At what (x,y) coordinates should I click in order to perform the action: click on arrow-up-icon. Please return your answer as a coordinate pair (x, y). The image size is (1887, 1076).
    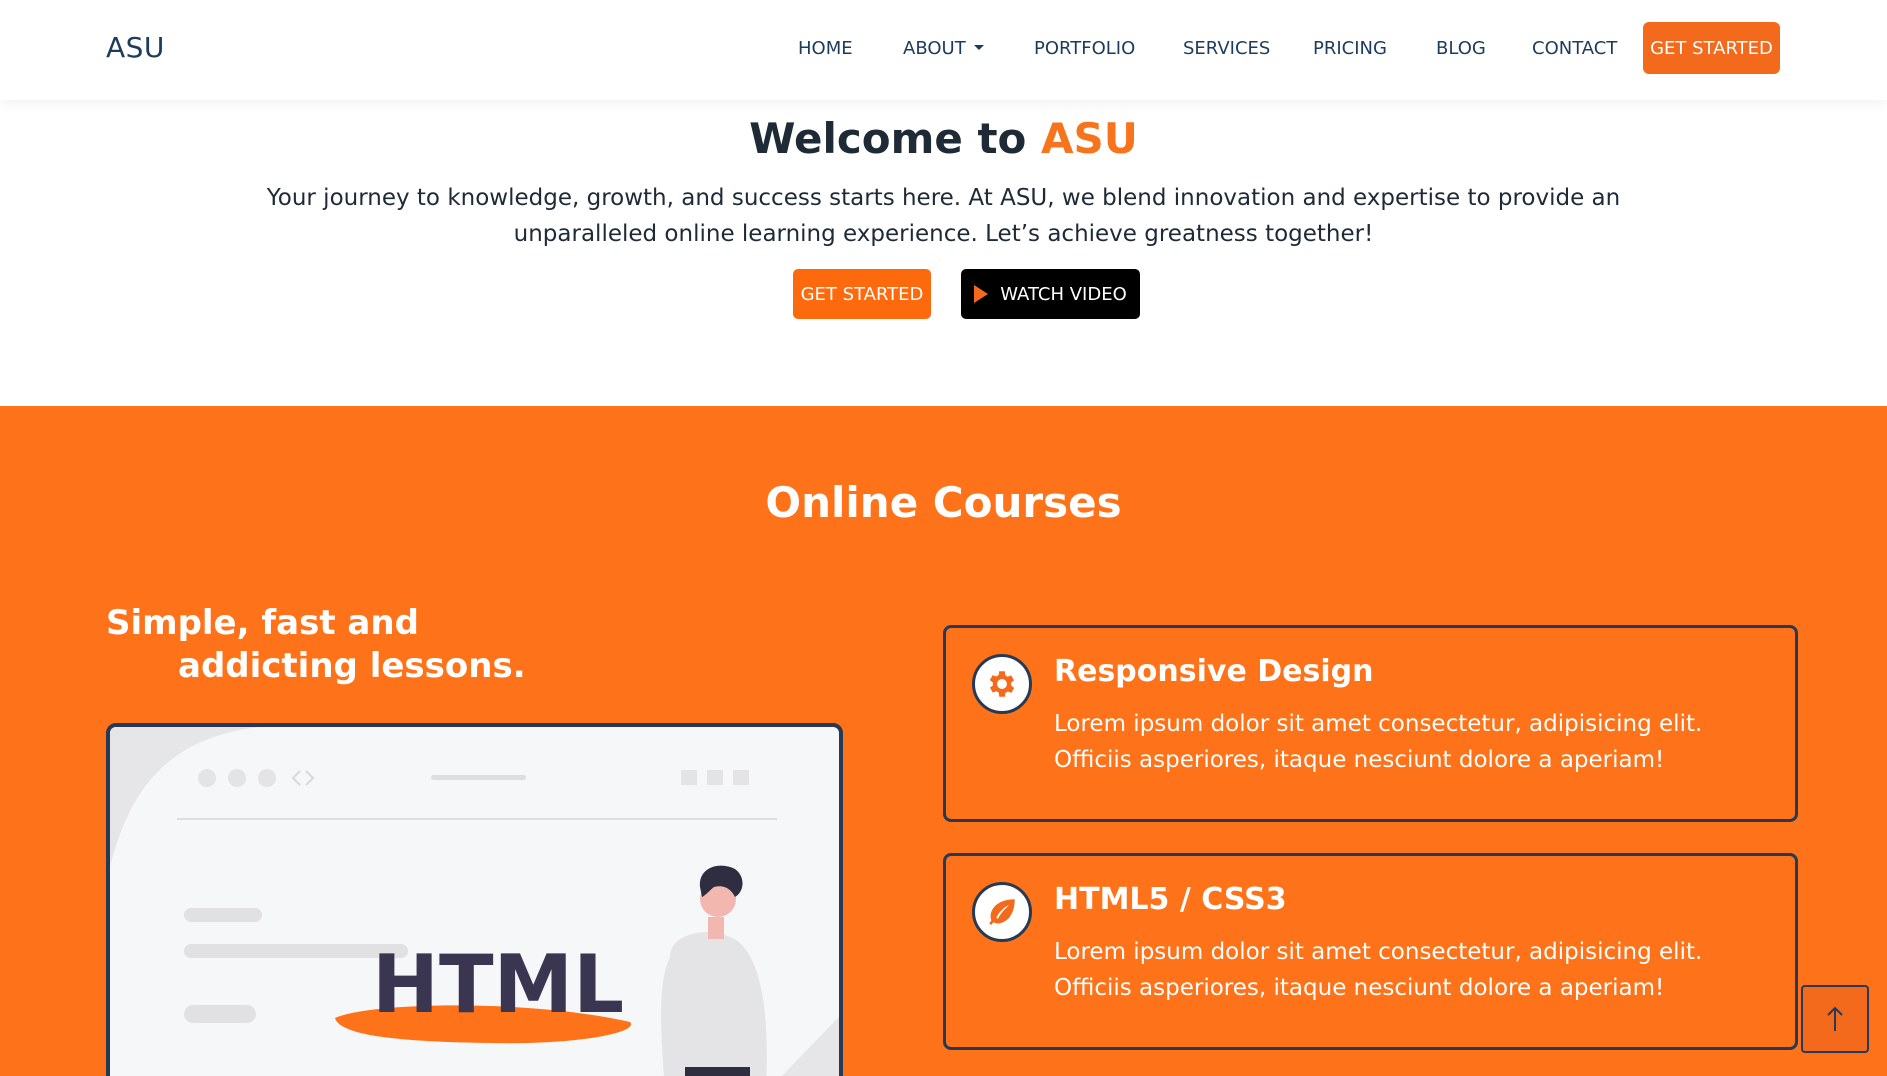
    Looking at the image, I should click on (1835, 1018).